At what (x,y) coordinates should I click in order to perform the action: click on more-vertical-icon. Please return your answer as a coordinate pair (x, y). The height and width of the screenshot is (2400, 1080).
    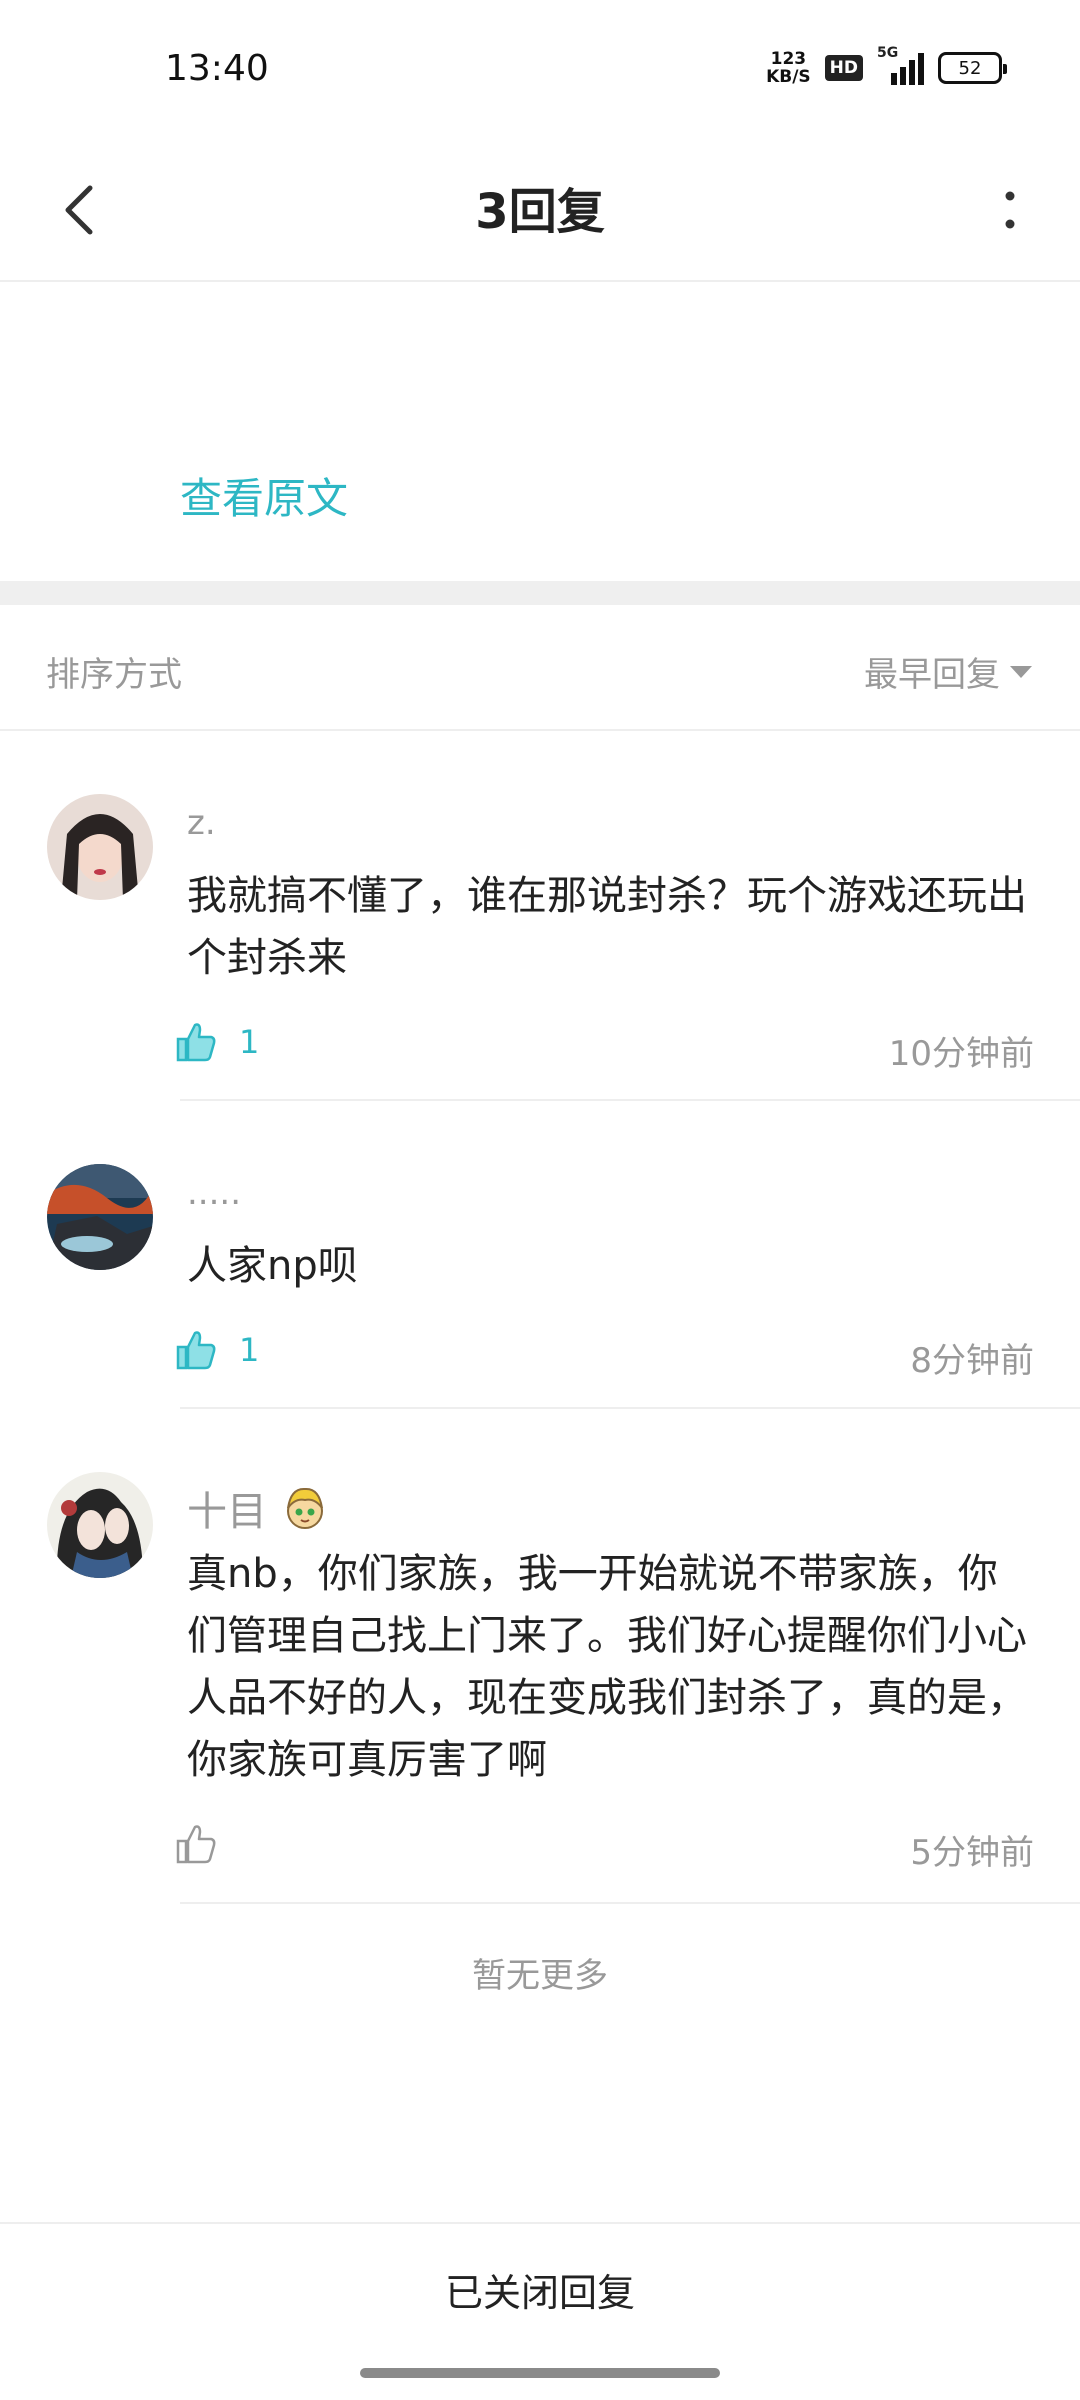
    Looking at the image, I should click on (1010, 210).